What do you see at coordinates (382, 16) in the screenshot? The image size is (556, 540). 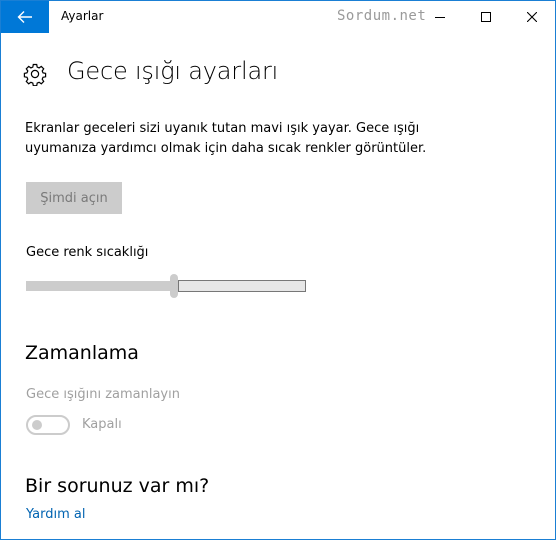 I see `watermark-text: Sordum.net` at bounding box center [382, 16].